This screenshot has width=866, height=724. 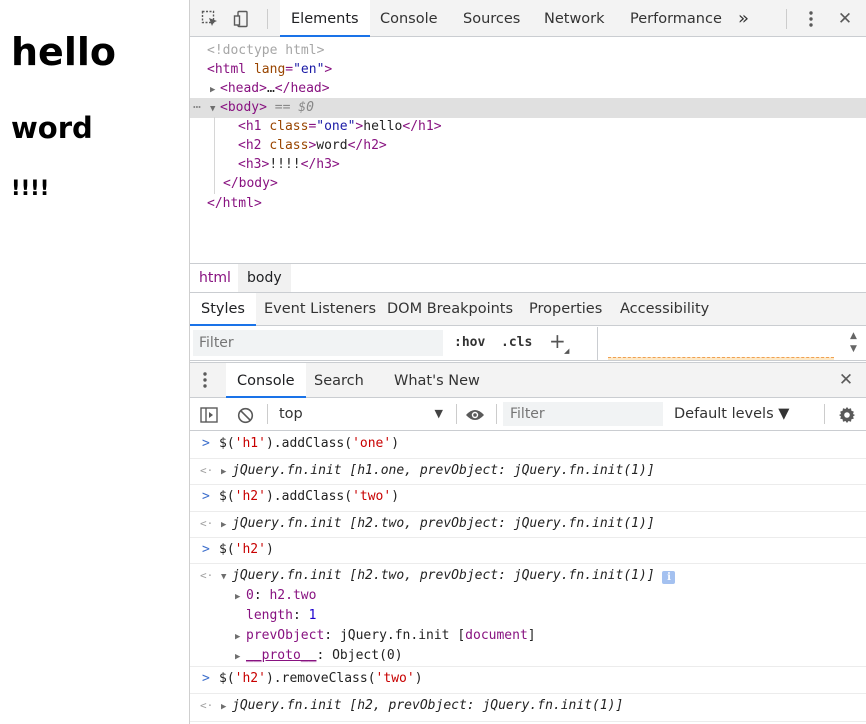 What do you see at coordinates (210, 19) in the screenshot?
I see `inspect-element-icon` at bounding box center [210, 19].